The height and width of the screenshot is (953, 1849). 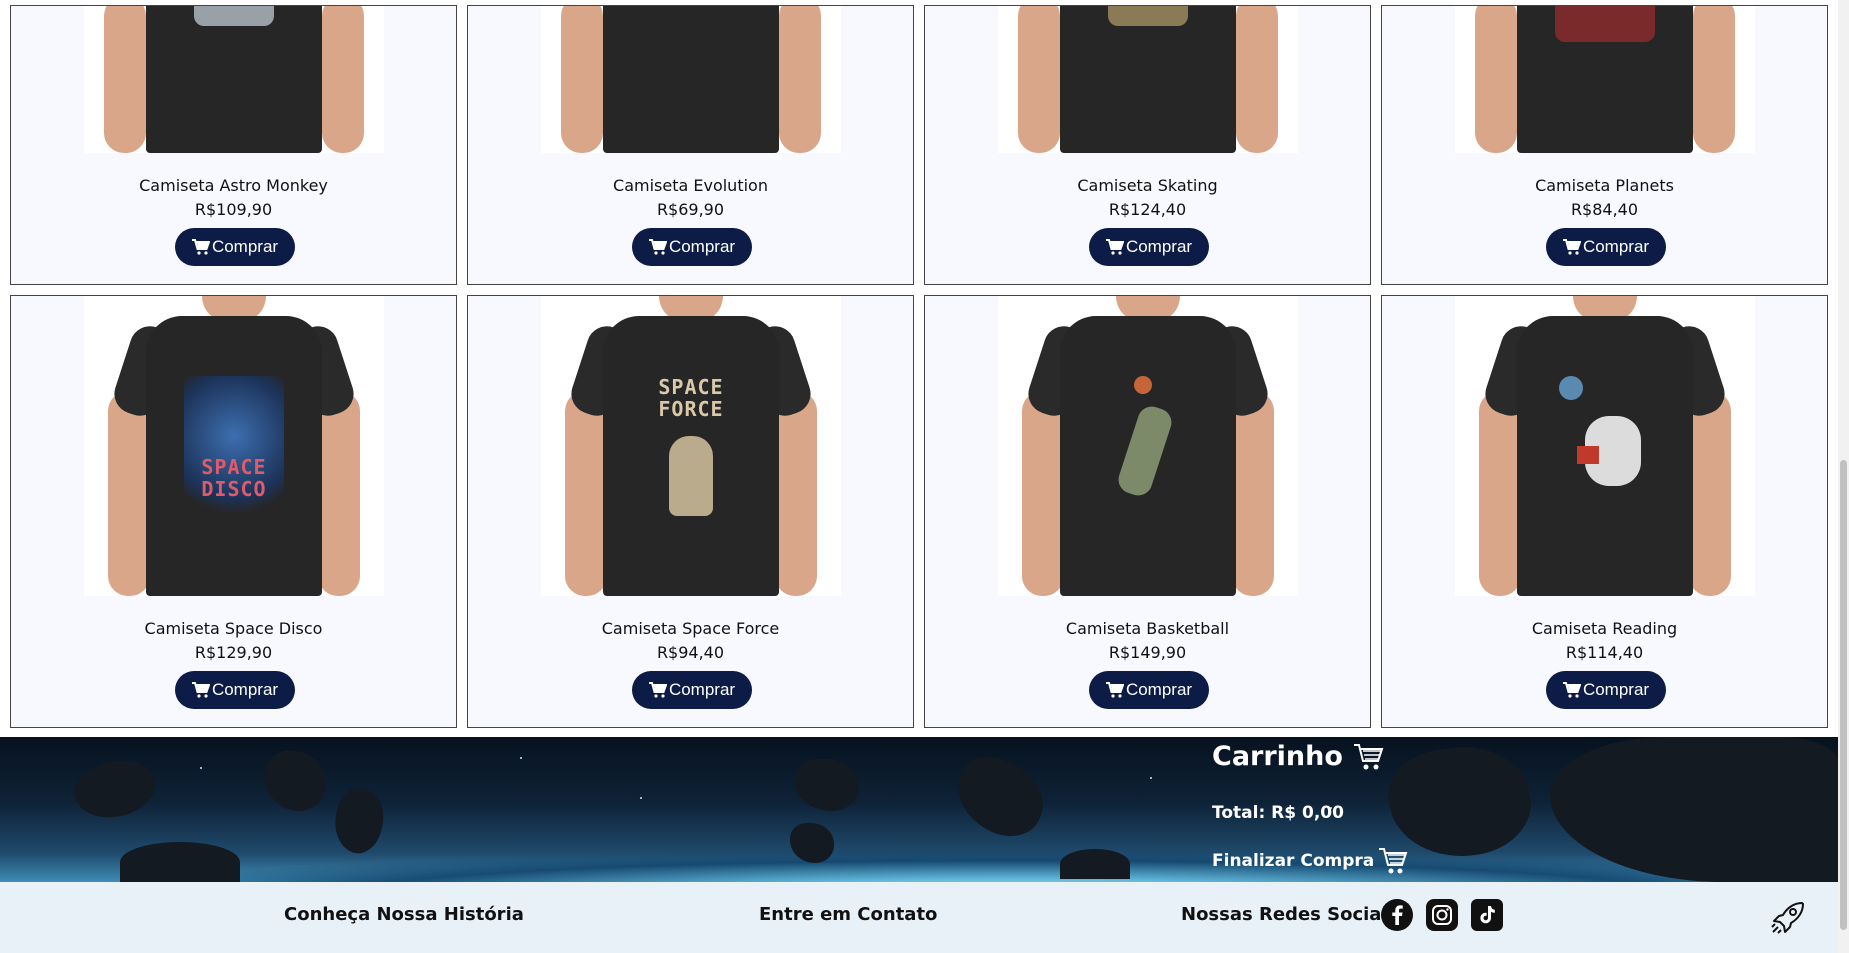 What do you see at coordinates (1604, 209) in the screenshot?
I see `product-price: R$84,40` at bounding box center [1604, 209].